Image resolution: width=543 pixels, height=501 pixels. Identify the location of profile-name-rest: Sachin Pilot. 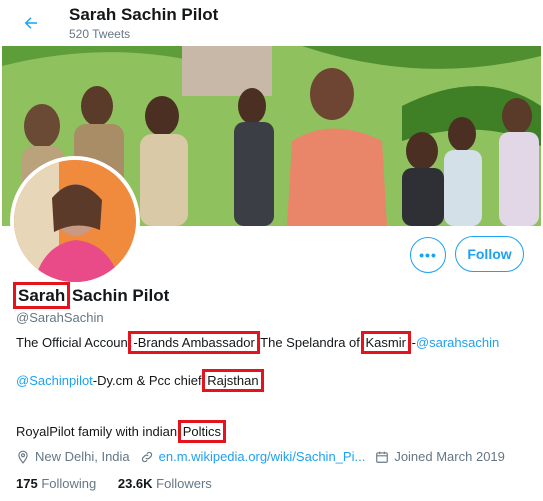
(118, 295).